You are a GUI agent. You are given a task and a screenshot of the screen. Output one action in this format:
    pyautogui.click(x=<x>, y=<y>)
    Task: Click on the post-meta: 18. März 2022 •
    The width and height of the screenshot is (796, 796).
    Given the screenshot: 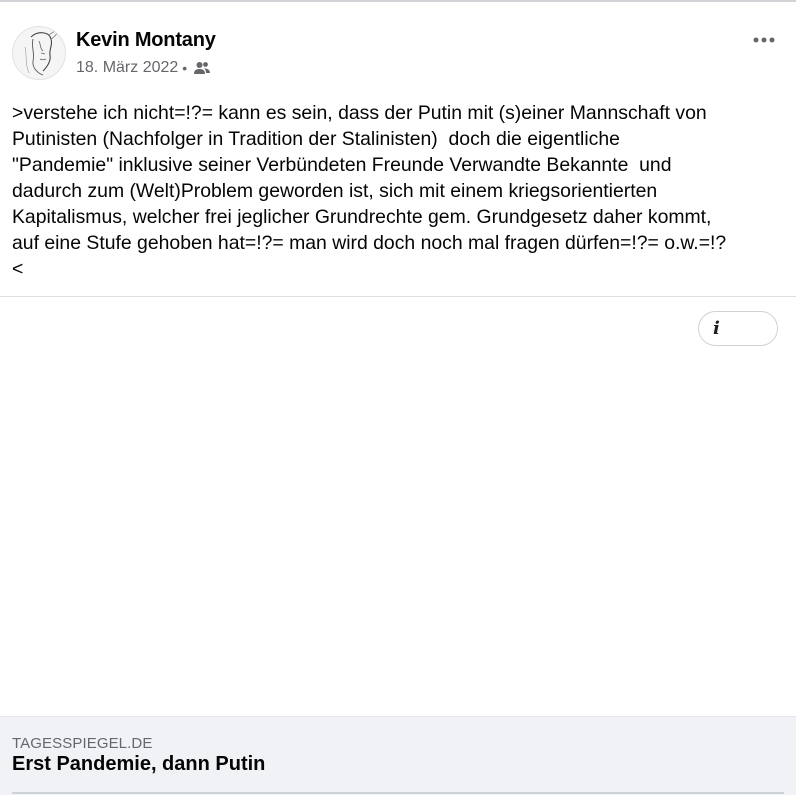 What is the action you would take?
    pyautogui.click(x=143, y=68)
    